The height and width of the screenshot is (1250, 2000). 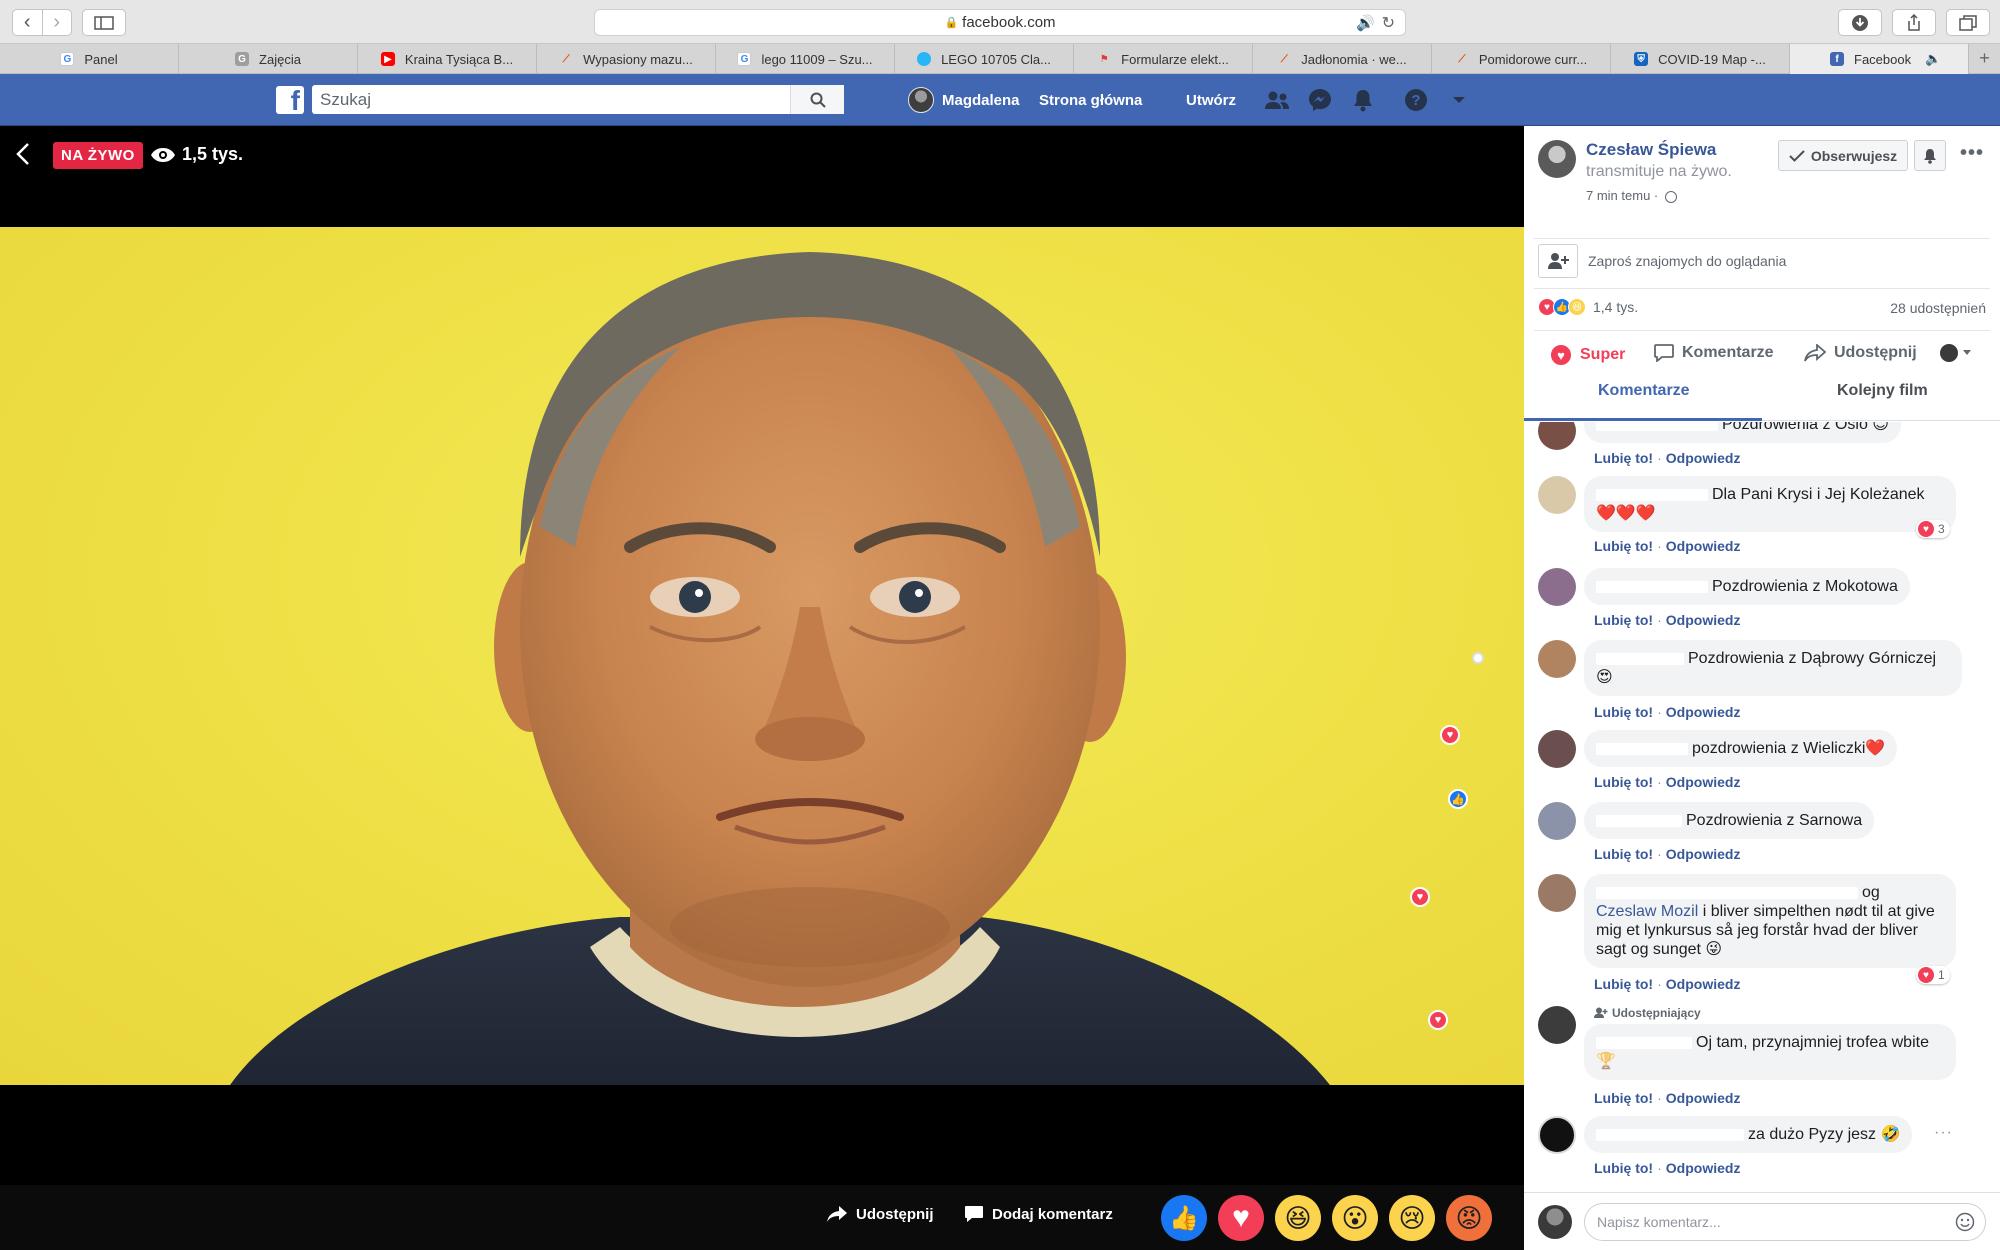 I want to click on browser-tab-active: f Facebook 🔈, so click(x=1879, y=59).